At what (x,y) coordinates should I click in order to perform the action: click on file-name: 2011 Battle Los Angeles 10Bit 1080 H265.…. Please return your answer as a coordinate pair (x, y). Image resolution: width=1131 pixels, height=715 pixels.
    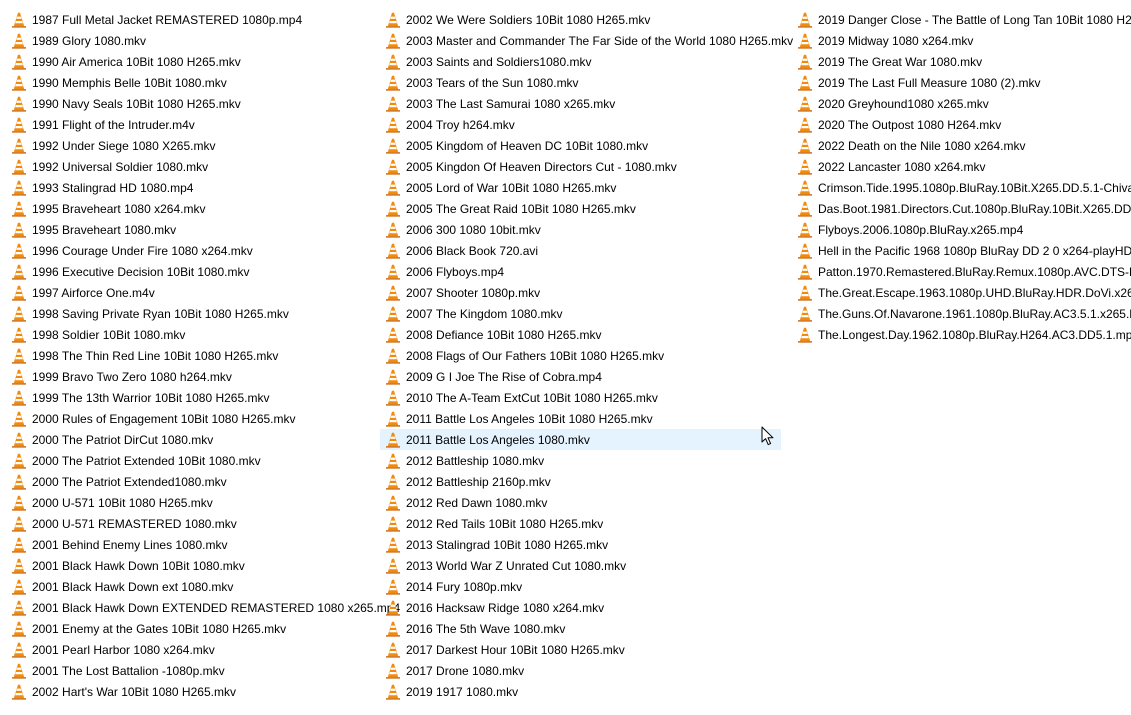
    Looking at the image, I should click on (529, 418).